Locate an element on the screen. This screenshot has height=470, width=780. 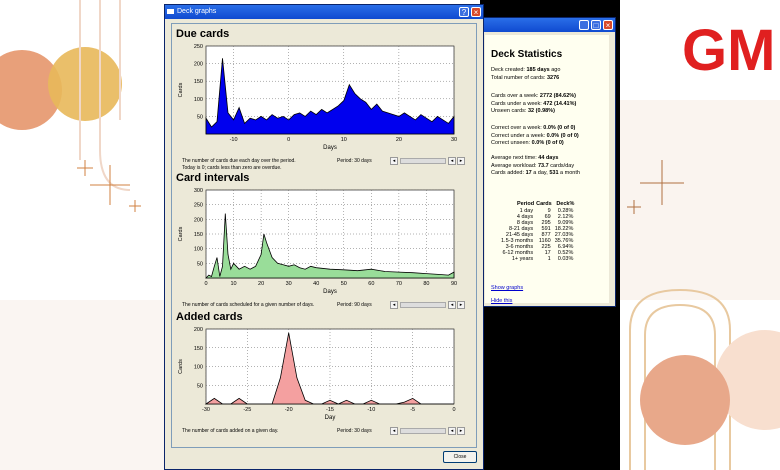
stats-titlebar: _ □ × is located at coordinates (547, 25).